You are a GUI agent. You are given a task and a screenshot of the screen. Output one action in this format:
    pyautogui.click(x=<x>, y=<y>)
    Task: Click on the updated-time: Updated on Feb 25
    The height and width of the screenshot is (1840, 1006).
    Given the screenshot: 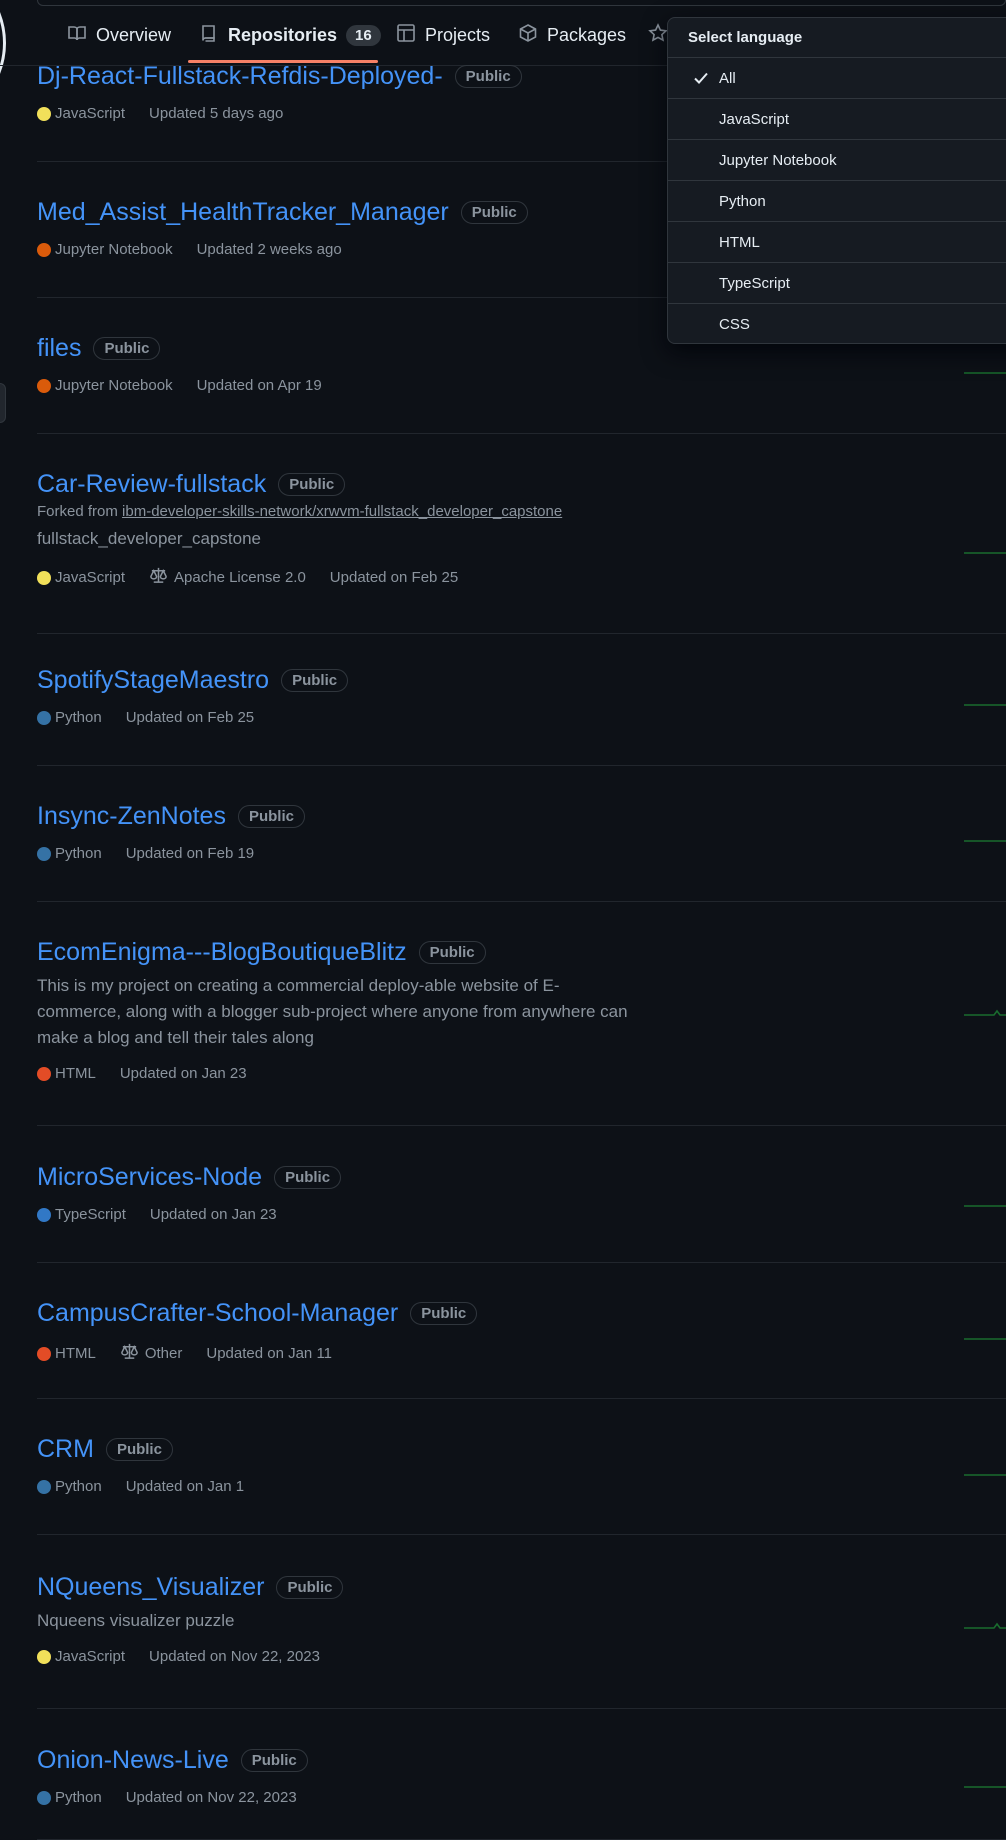 What is the action you would take?
    pyautogui.click(x=394, y=577)
    